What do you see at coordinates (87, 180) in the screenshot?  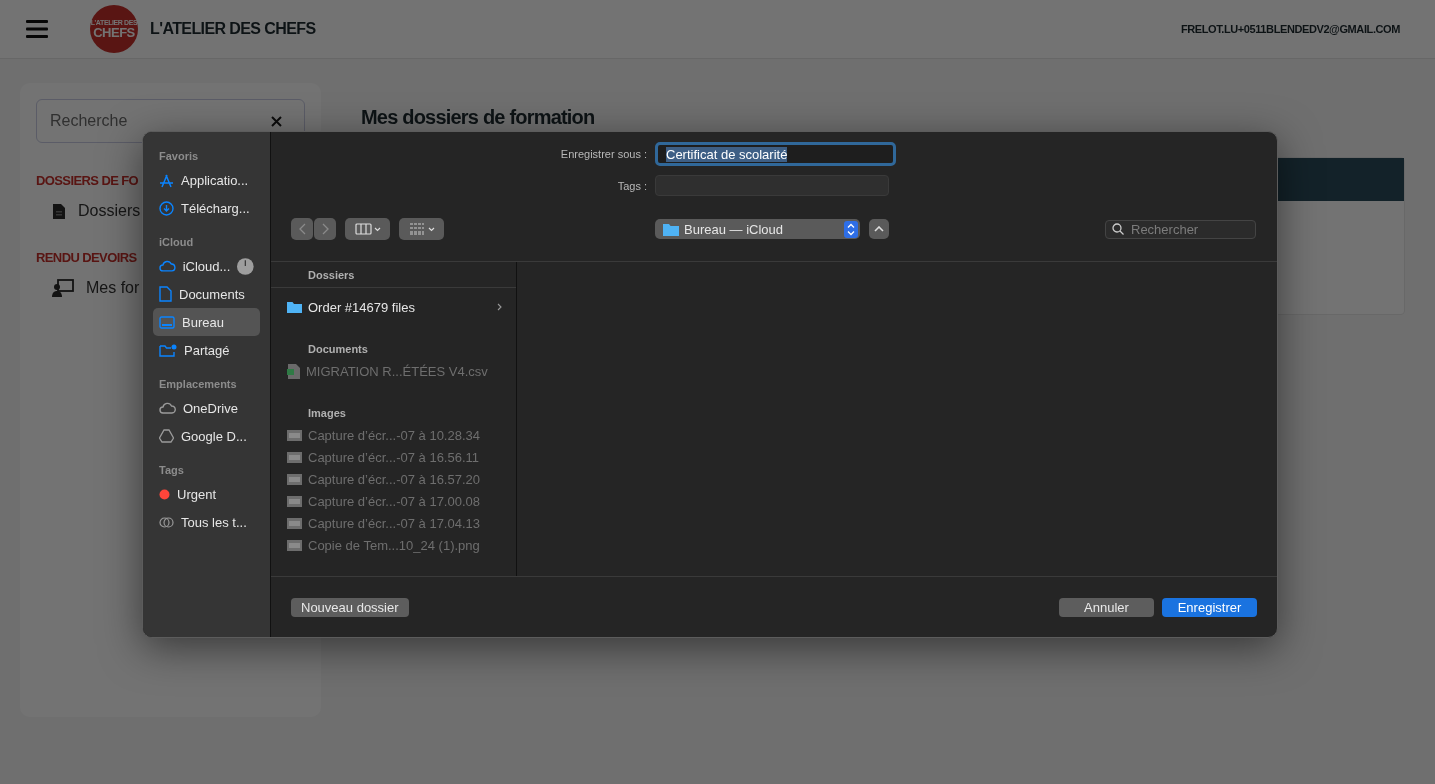 I see `section-heading: DOSSIERS DE FO` at bounding box center [87, 180].